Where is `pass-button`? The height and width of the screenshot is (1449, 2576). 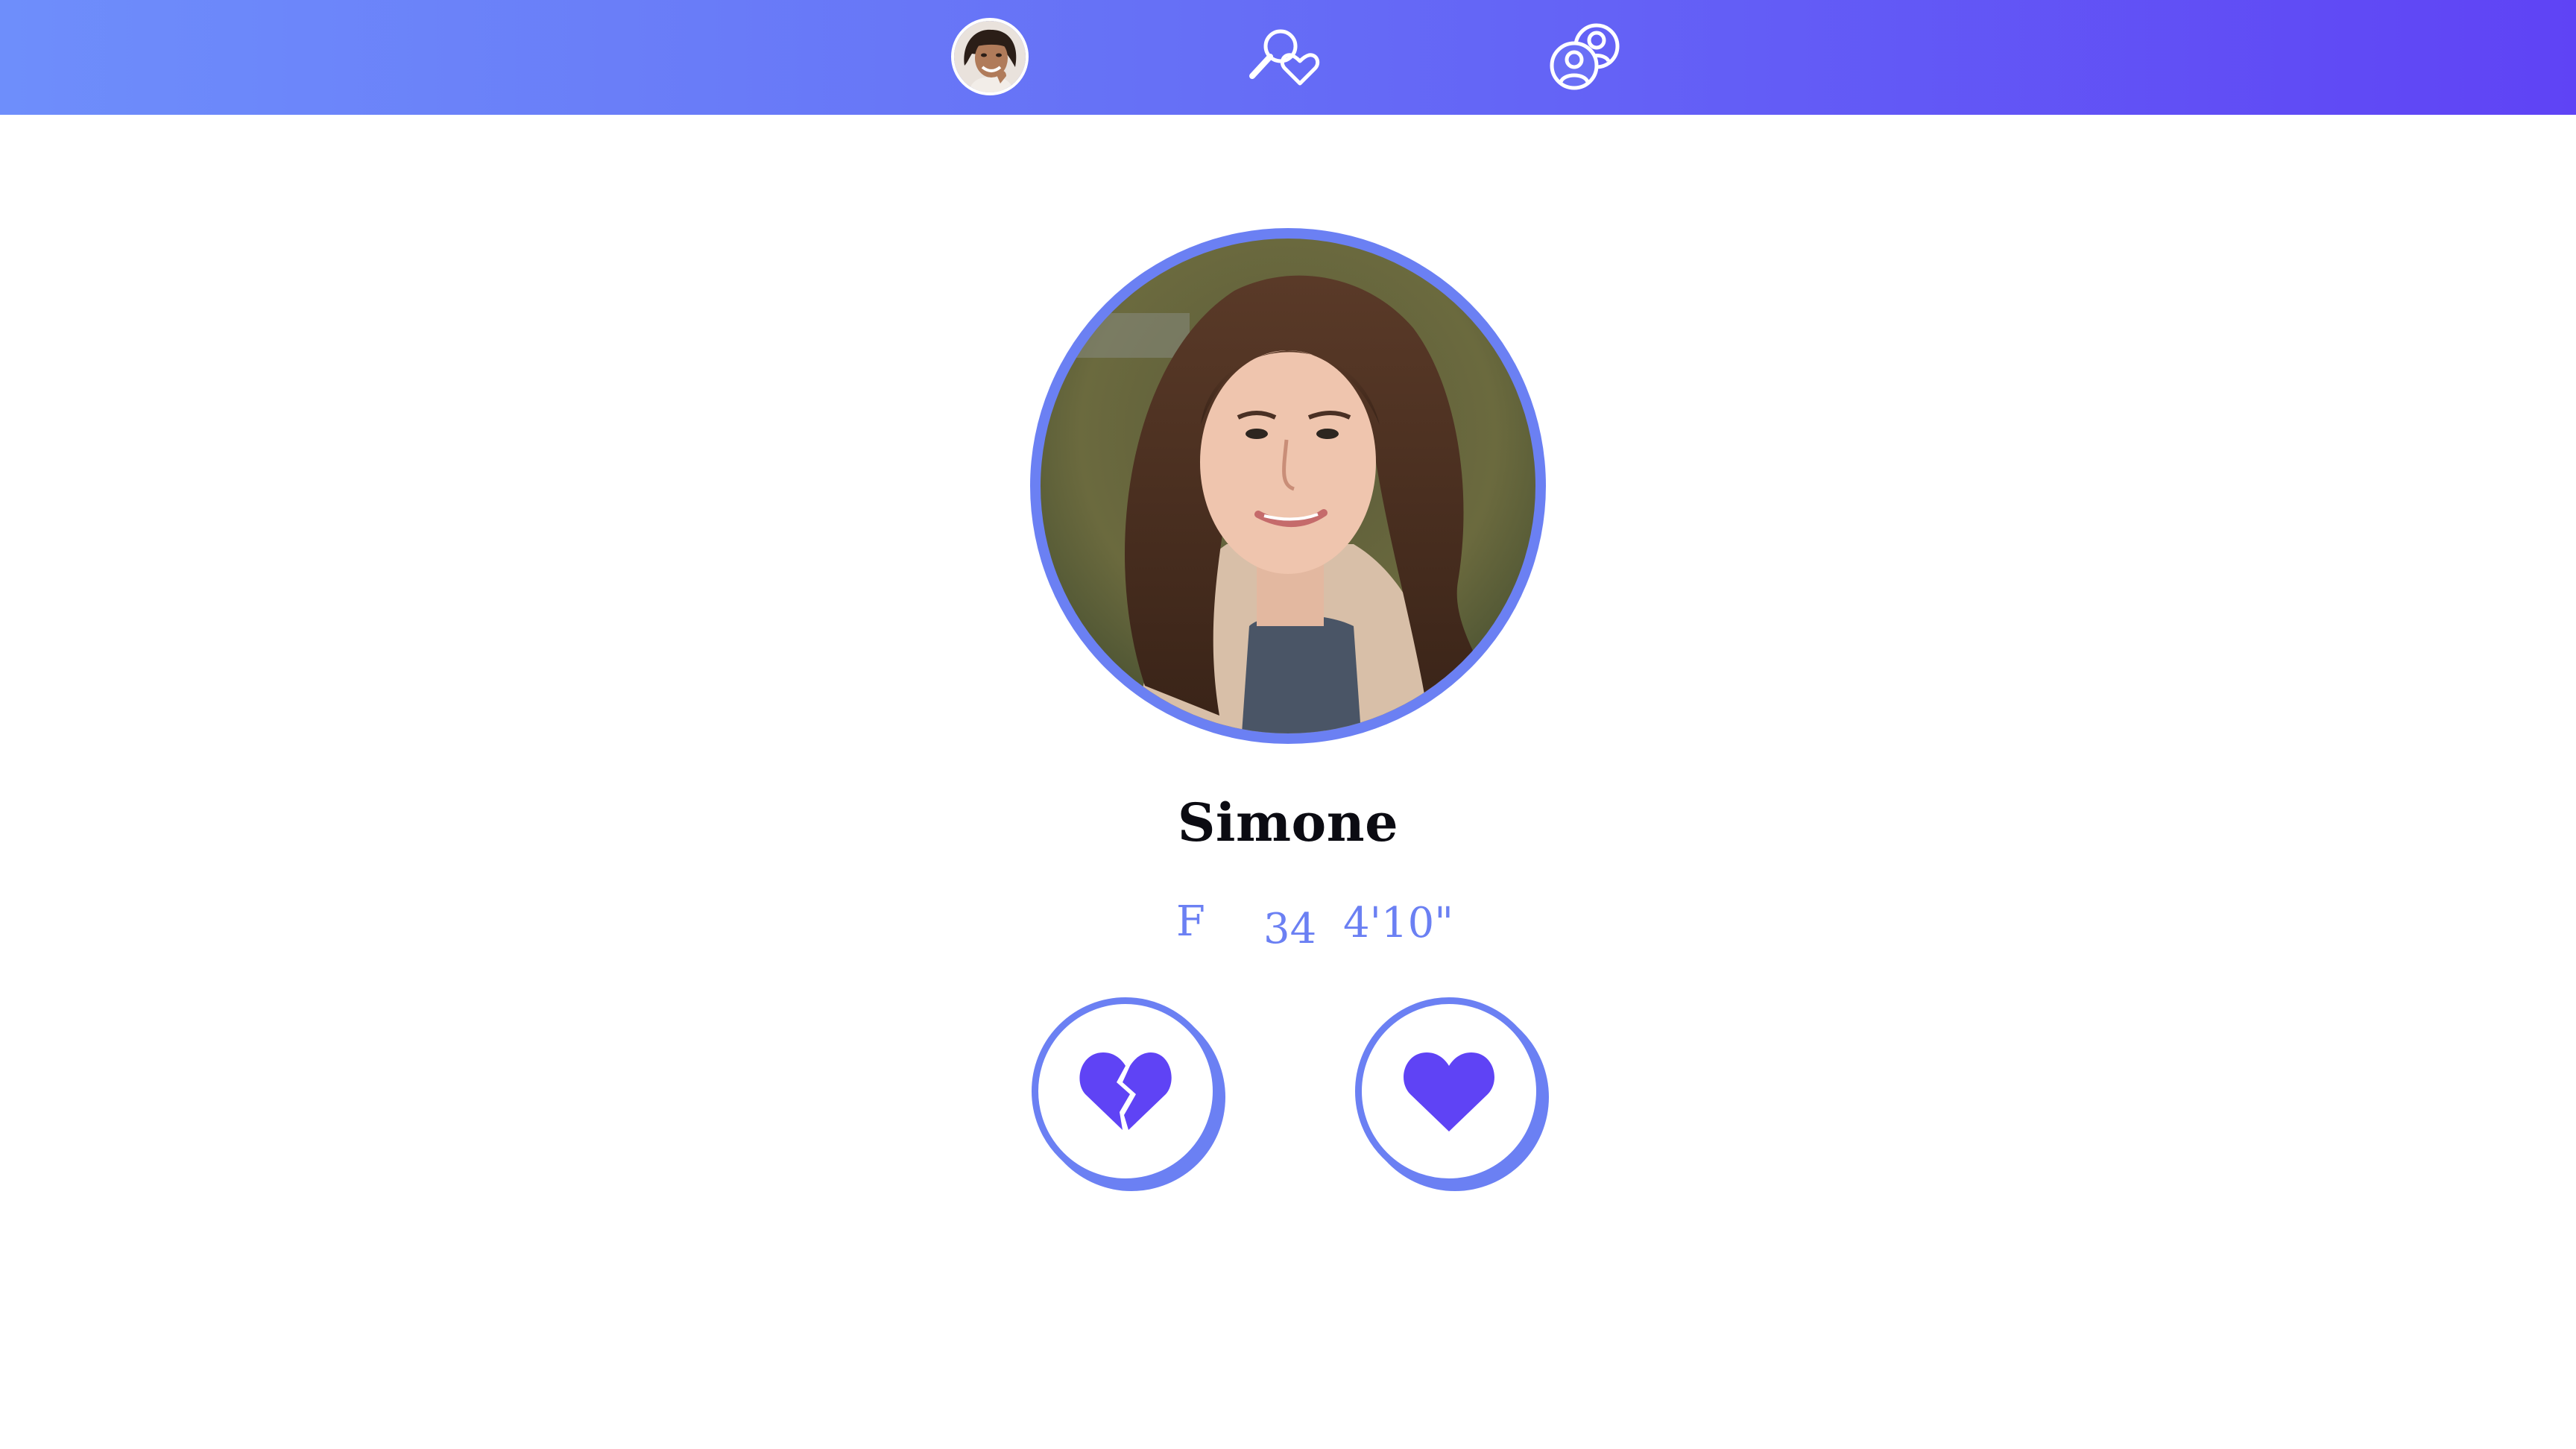
pass-button is located at coordinates (1125, 1091).